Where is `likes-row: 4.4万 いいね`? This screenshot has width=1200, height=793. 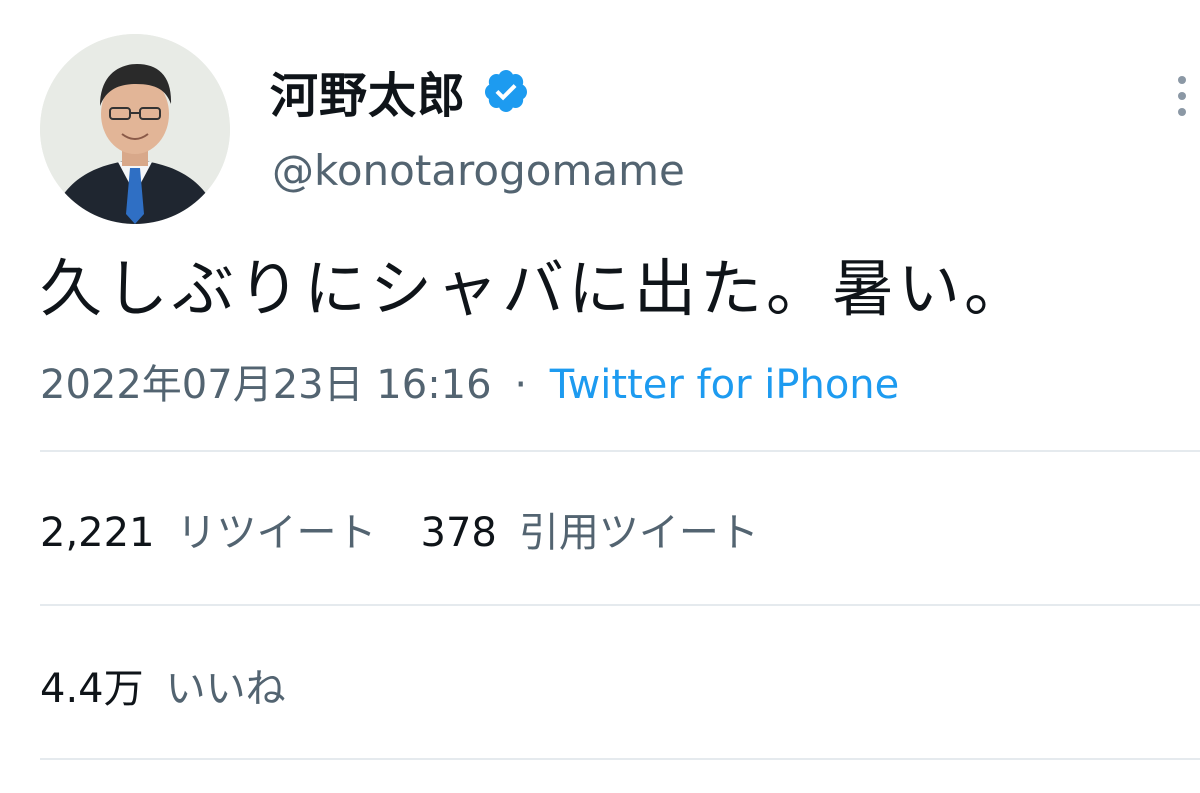 likes-row: 4.4万 いいね is located at coordinates (163, 685).